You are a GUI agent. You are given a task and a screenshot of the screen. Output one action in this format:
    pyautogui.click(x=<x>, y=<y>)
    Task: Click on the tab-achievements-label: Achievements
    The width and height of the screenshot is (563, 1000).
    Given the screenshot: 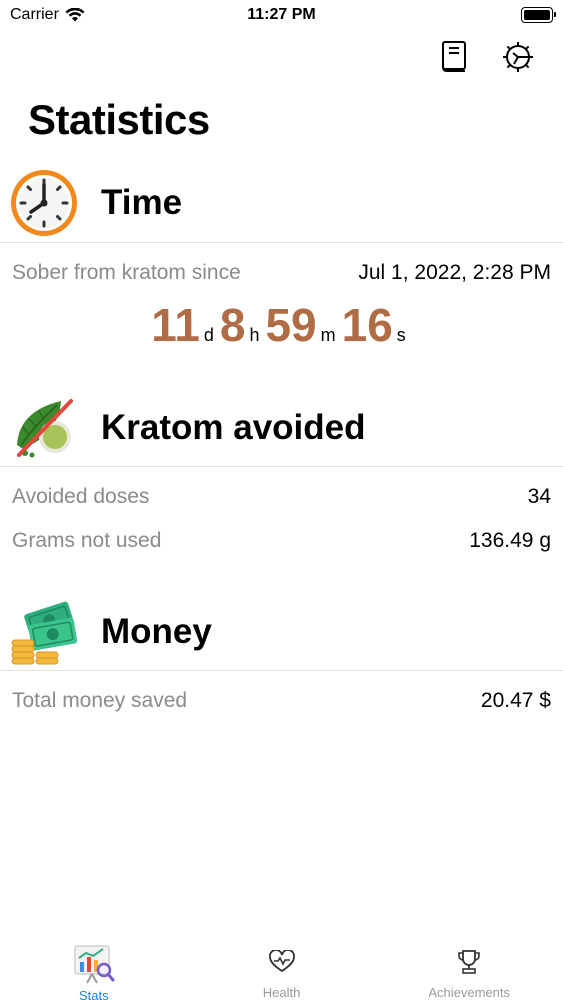 What is the action you would take?
    pyautogui.click(x=469, y=992)
    